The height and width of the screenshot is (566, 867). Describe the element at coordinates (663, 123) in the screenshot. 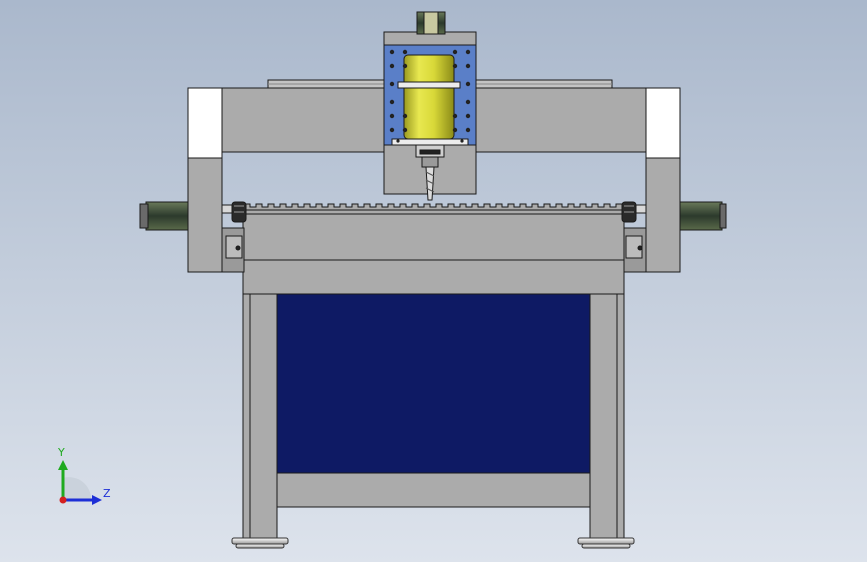

I see `gantry-right-end-block` at that location.